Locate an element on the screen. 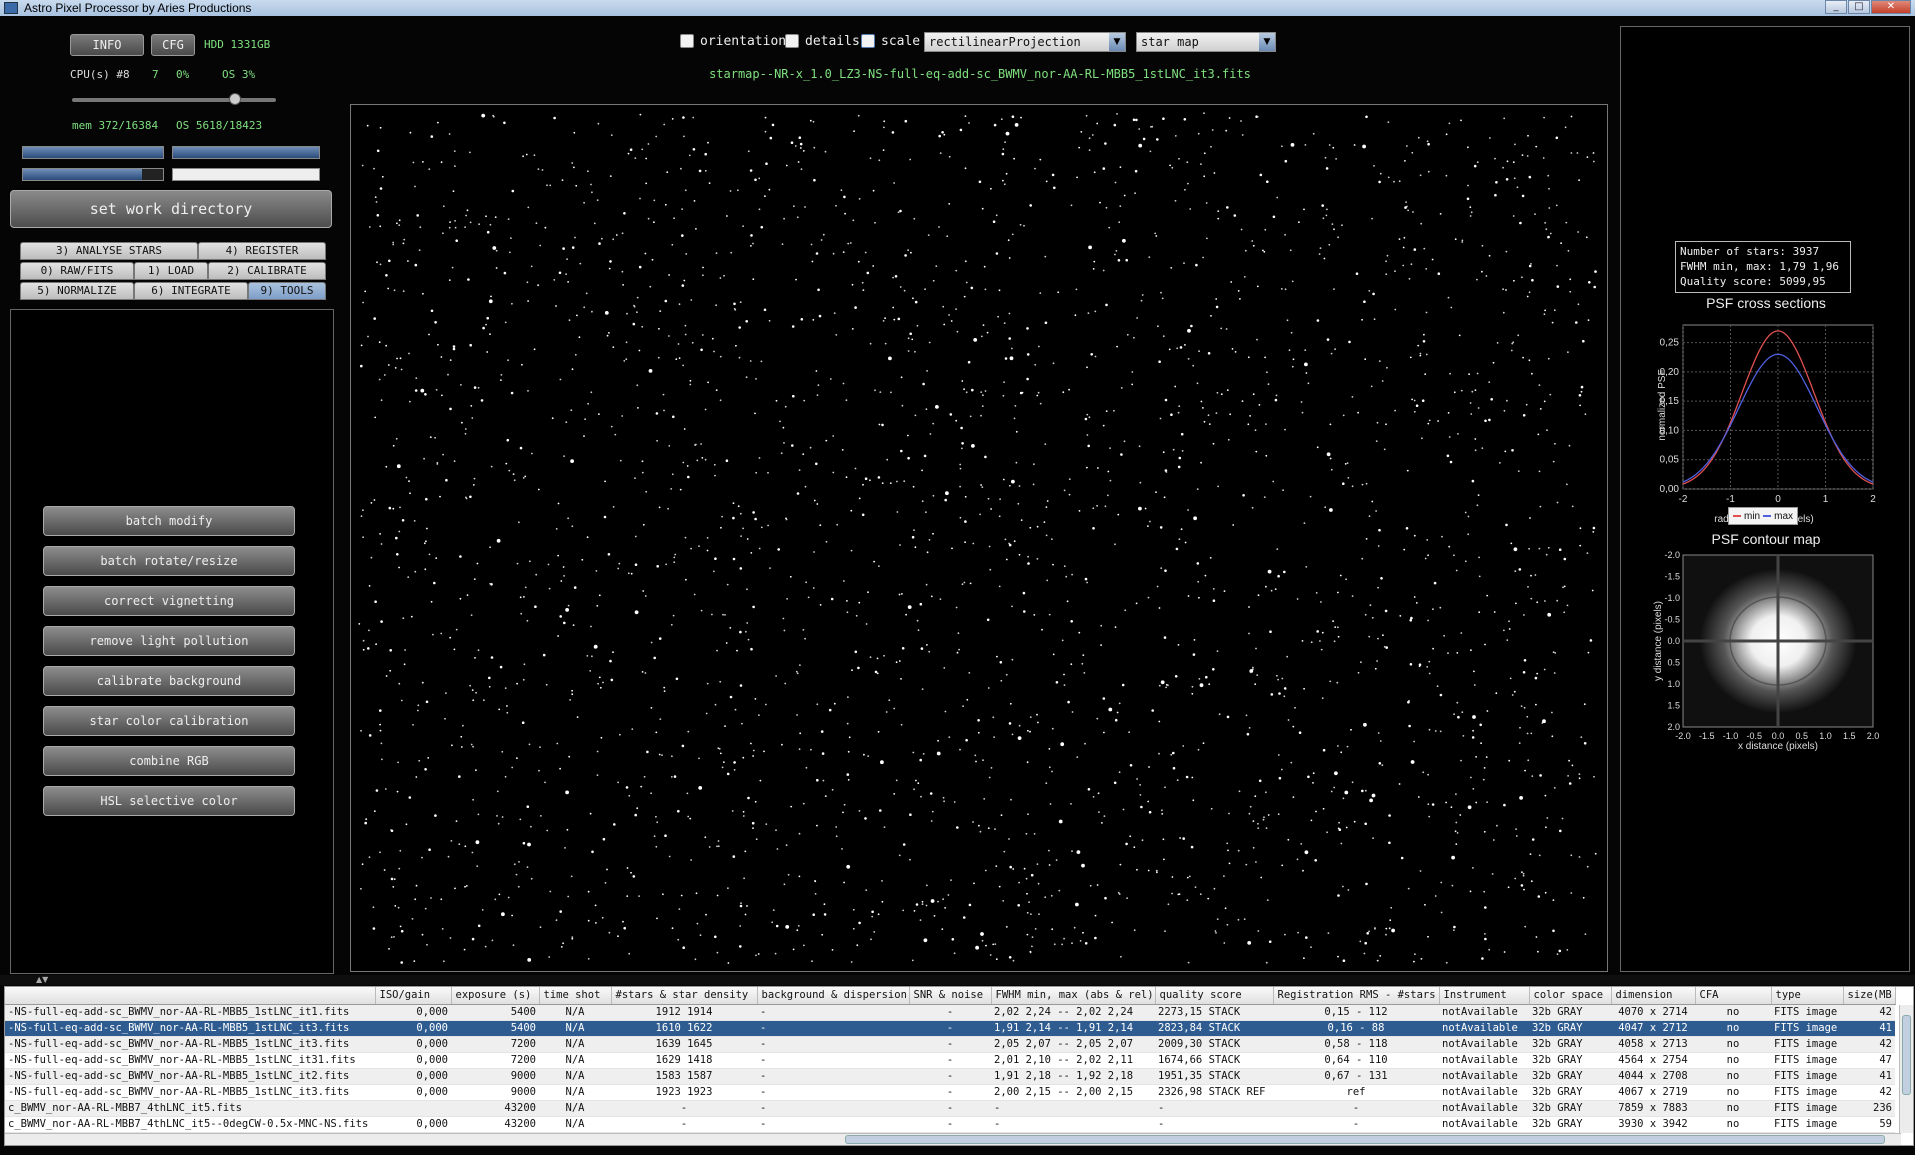 The image size is (1915, 1155). chevron-down-icon: ▼ is located at coordinates (1267, 42).